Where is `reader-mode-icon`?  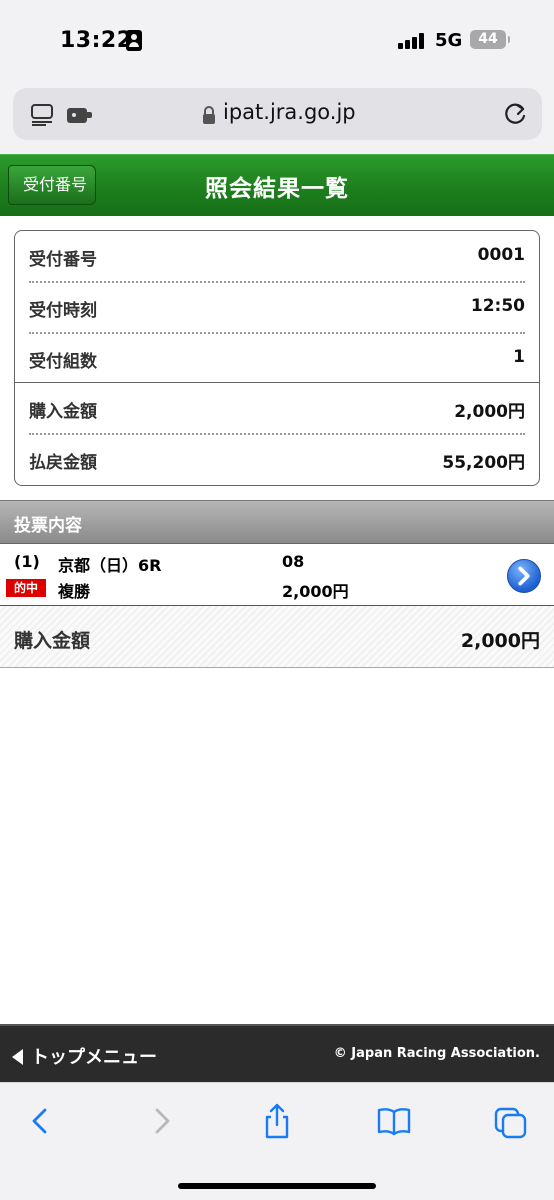
reader-mode-icon is located at coordinates (42, 115).